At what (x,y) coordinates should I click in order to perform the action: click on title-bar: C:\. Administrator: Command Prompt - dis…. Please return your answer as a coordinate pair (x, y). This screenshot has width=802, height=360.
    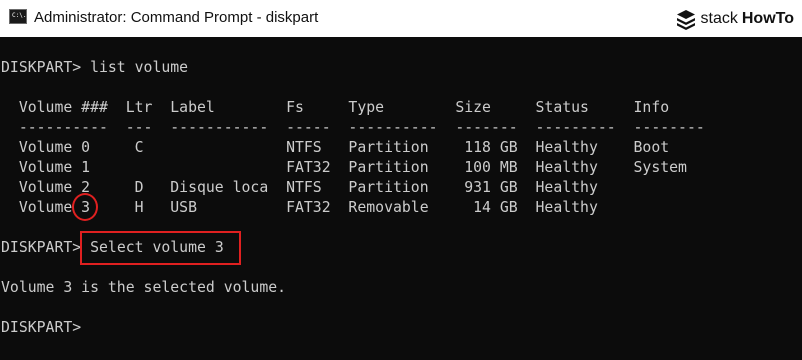
    Looking at the image, I should click on (401, 18).